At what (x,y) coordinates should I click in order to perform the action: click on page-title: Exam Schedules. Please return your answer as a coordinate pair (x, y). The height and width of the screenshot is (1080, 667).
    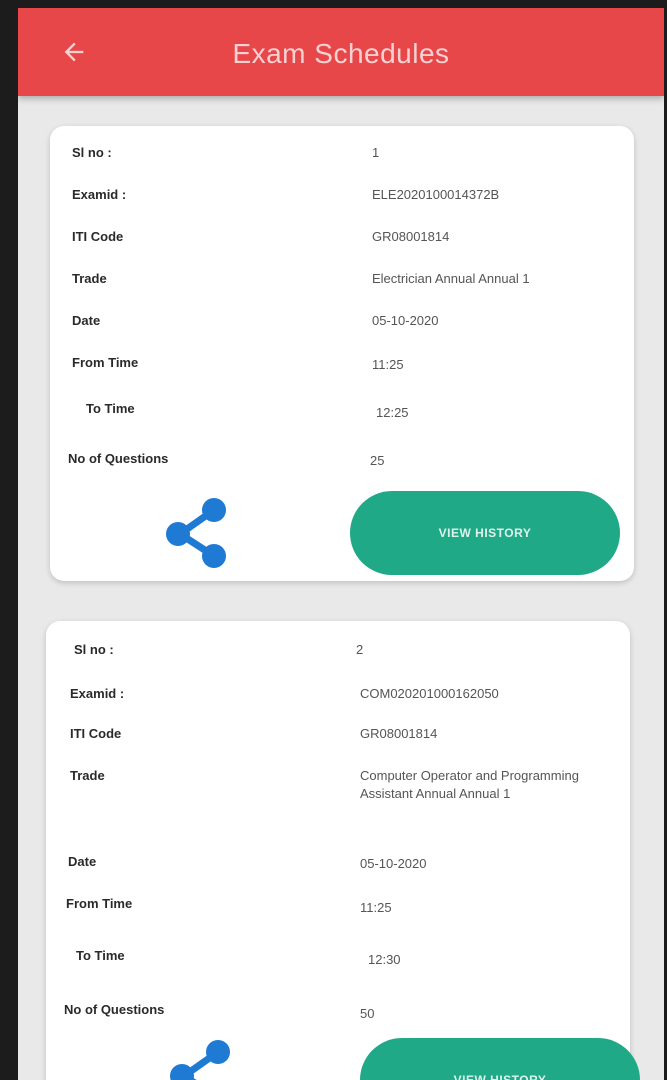
    Looking at the image, I should click on (341, 53).